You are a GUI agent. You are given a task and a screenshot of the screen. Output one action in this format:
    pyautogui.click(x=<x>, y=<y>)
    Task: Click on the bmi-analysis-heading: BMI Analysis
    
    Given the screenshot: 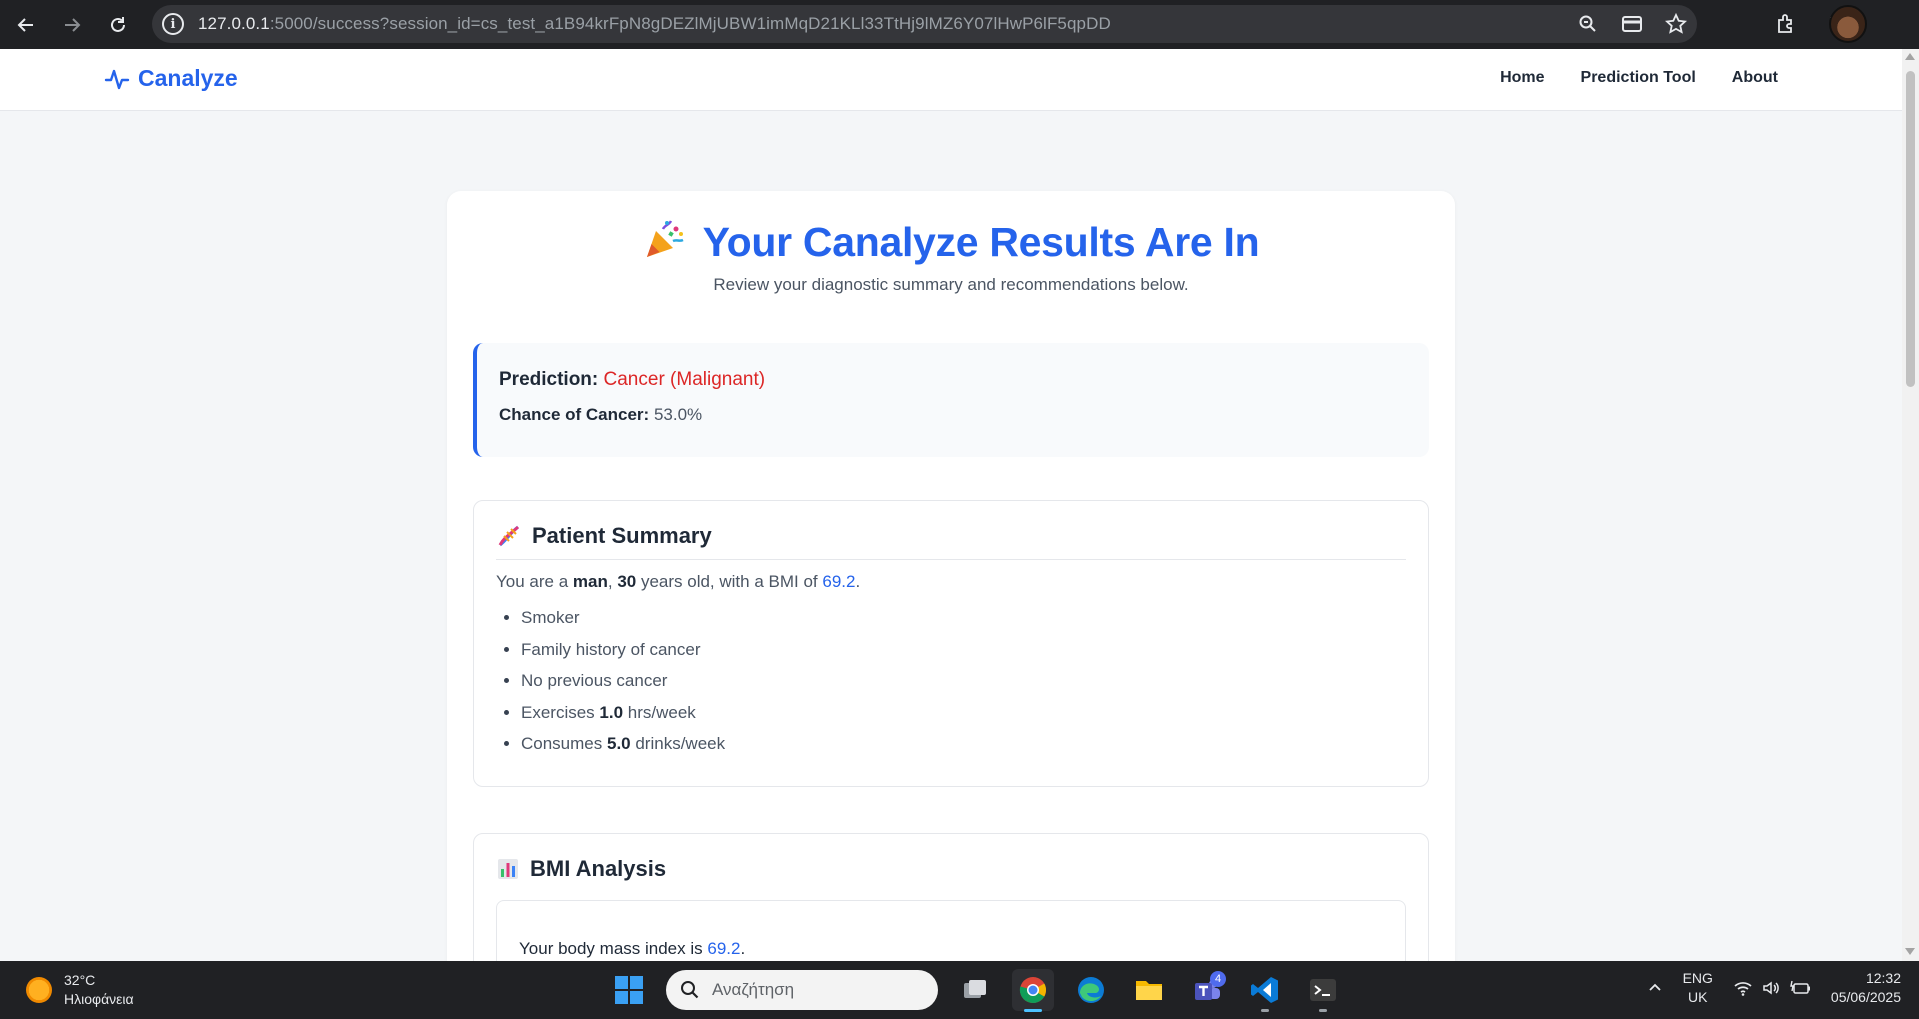 What is the action you would take?
    pyautogui.click(x=951, y=874)
    